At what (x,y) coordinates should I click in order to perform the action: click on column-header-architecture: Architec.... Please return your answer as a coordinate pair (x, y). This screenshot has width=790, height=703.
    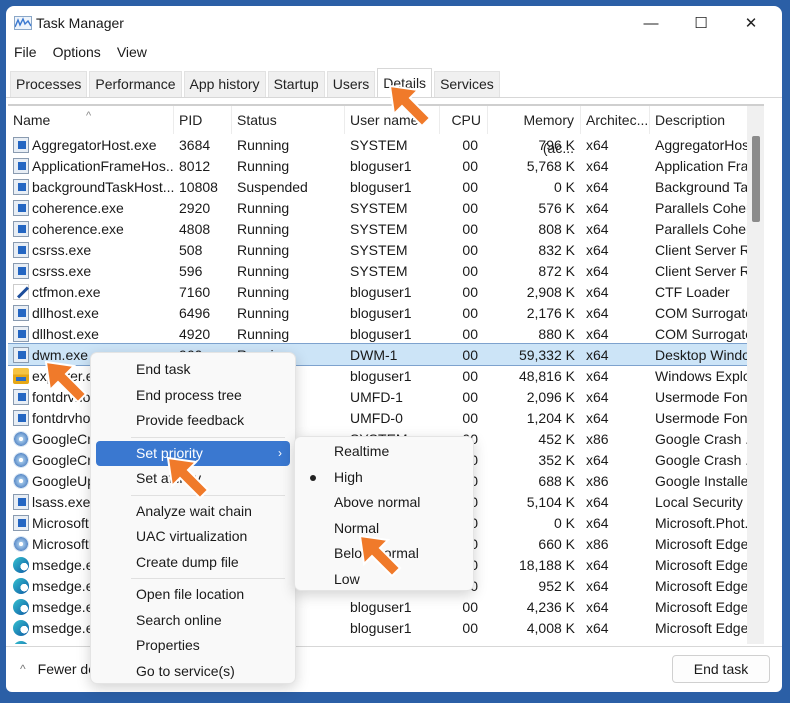
    Looking at the image, I should click on (615, 120).